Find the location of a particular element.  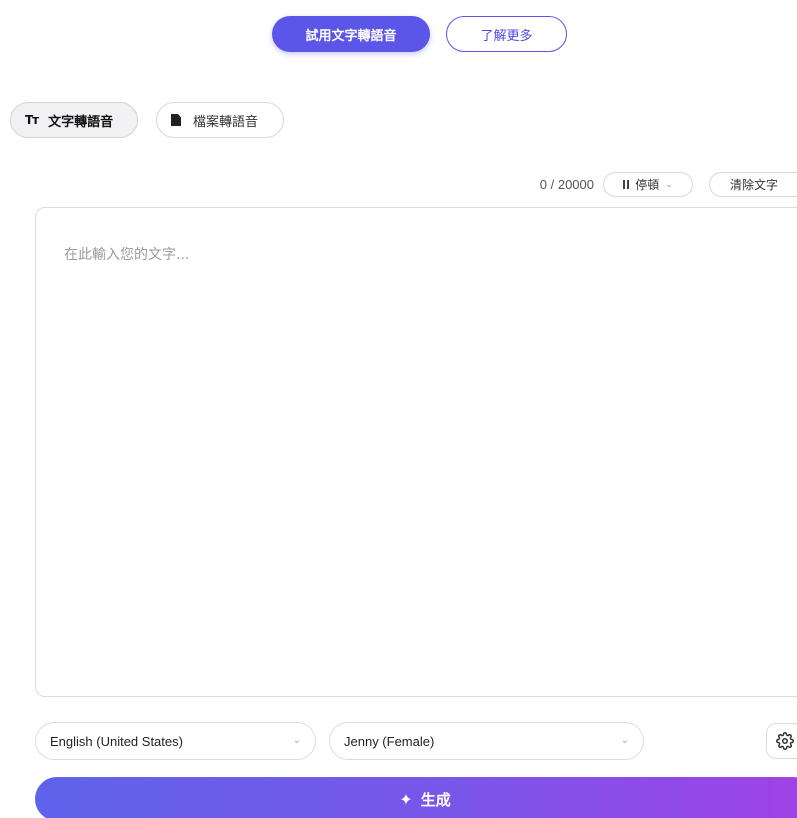

voice-value: Jenny (Female) is located at coordinates (389, 741).